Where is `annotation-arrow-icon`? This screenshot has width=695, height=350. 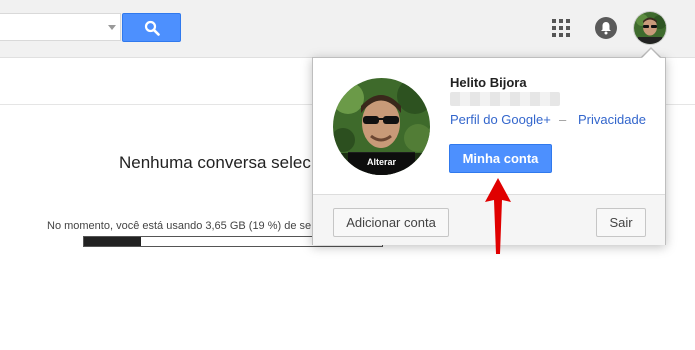
annotation-arrow-icon is located at coordinates (498, 216).